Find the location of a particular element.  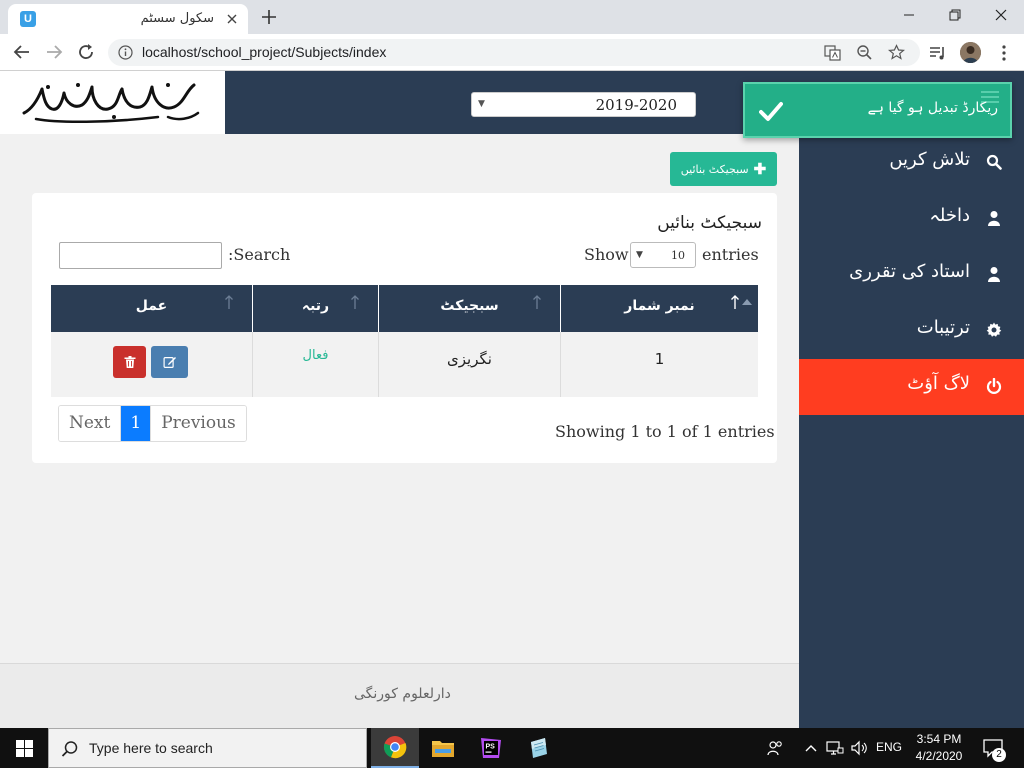

next-page-button: Next is located at coordinates (90, 423).